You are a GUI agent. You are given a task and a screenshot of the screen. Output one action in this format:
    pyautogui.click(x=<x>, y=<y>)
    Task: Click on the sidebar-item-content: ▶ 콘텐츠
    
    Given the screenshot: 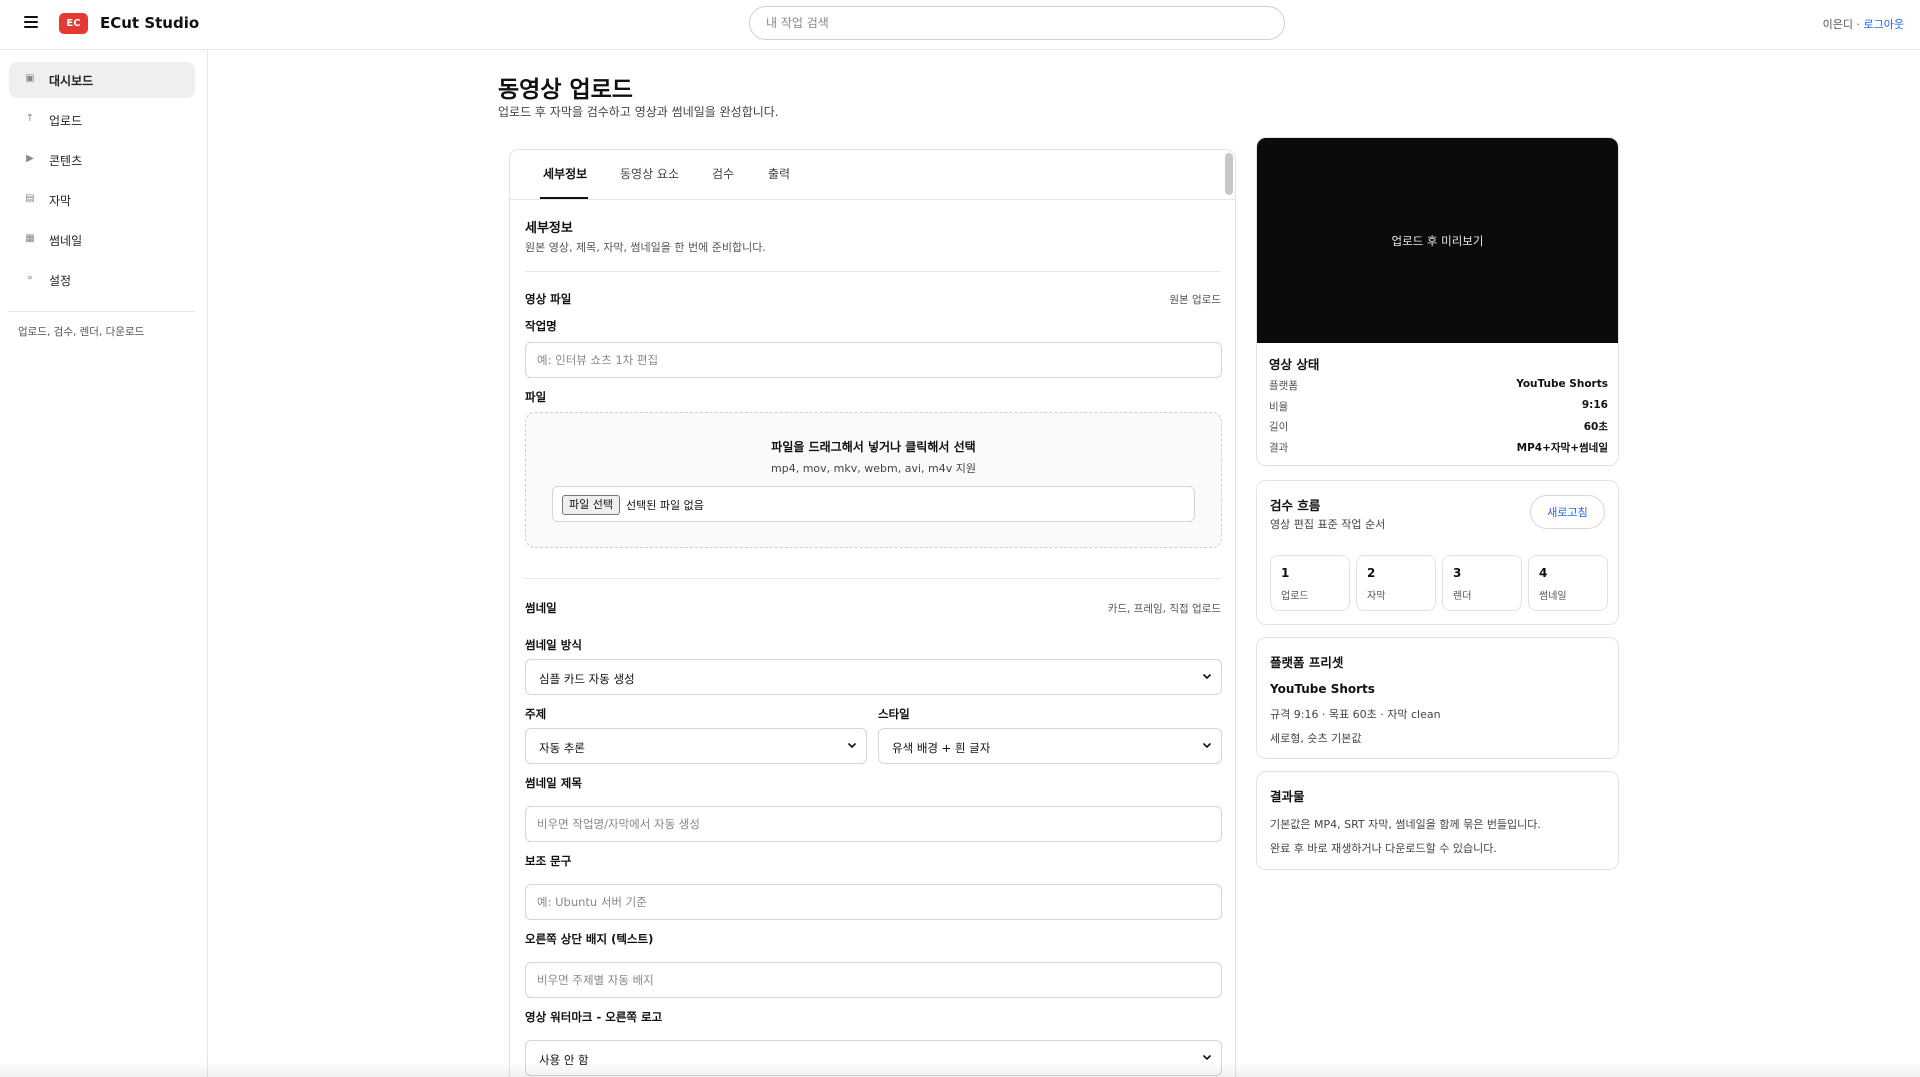 What is the action you would take?
    pyautogui.click(x=102, y=160)
    